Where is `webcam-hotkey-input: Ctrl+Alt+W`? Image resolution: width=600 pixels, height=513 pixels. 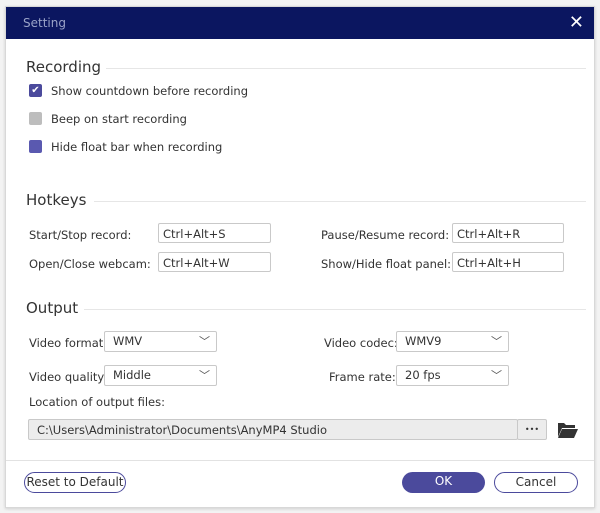 webcam-hotkey-input: Ctrl+Alt+W is located at coordinates (214, 262).